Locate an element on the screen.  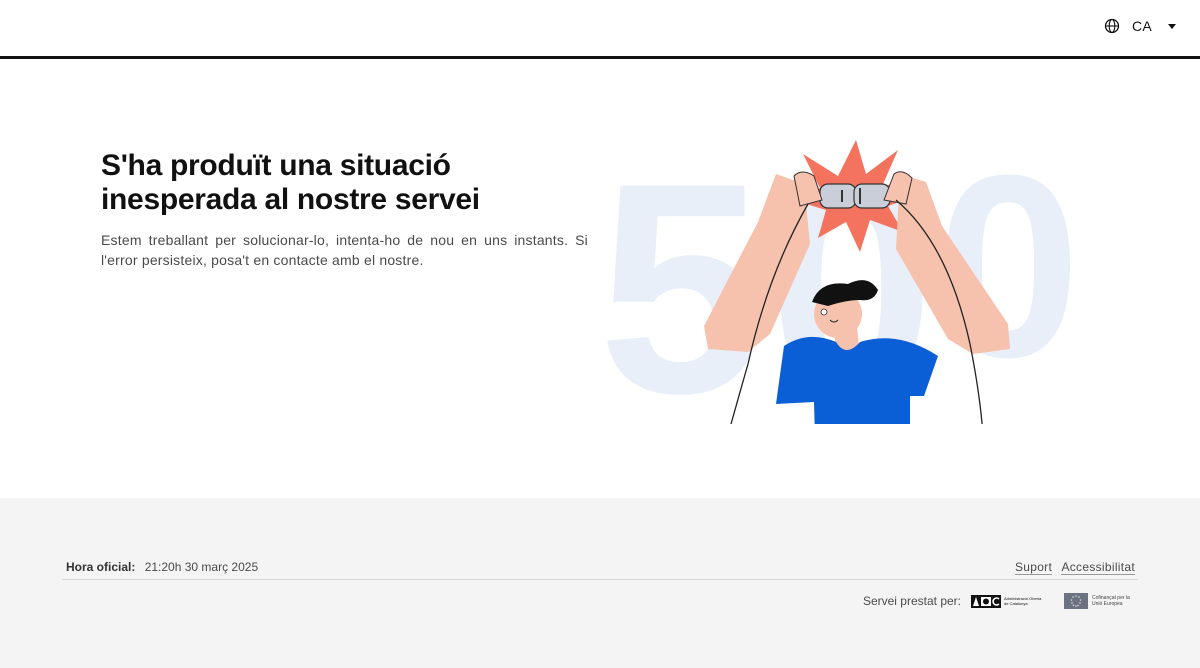
aoc-logo-icon is located at coordinates (986, 601).